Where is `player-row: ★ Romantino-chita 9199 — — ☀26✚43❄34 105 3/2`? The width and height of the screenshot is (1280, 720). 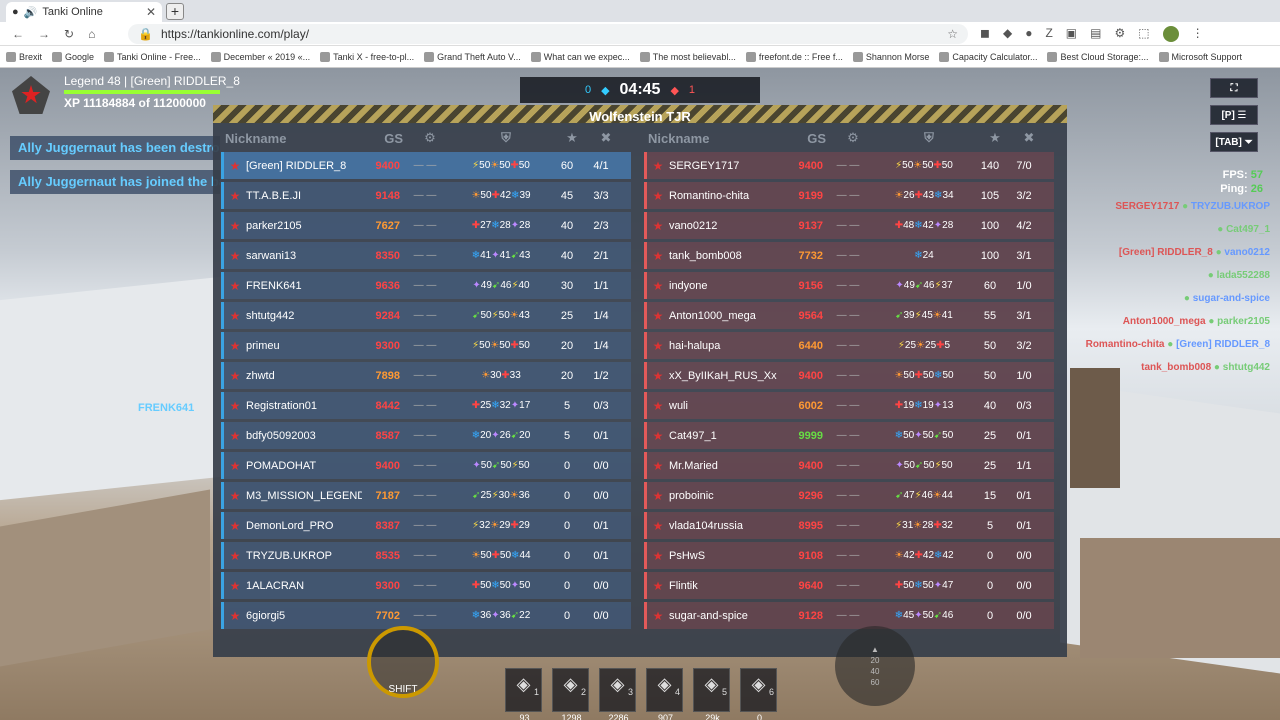 player-row: ★ Romantino-chita 9199 — — ☀26✚43❄34 105 3/2 is located at coordinates (849, 195).